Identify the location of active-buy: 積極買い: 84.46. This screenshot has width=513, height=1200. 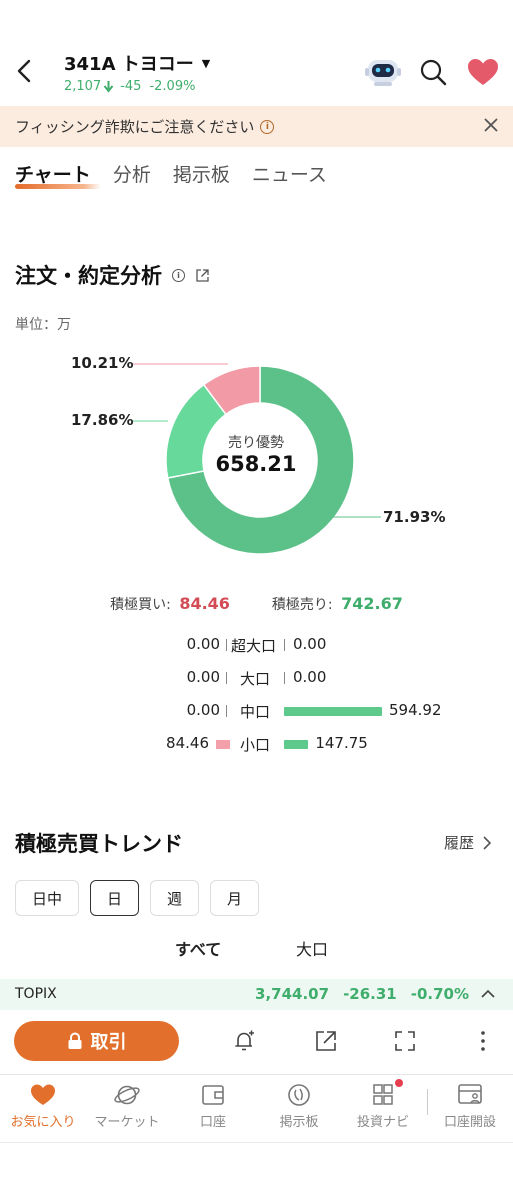
(170, 604).